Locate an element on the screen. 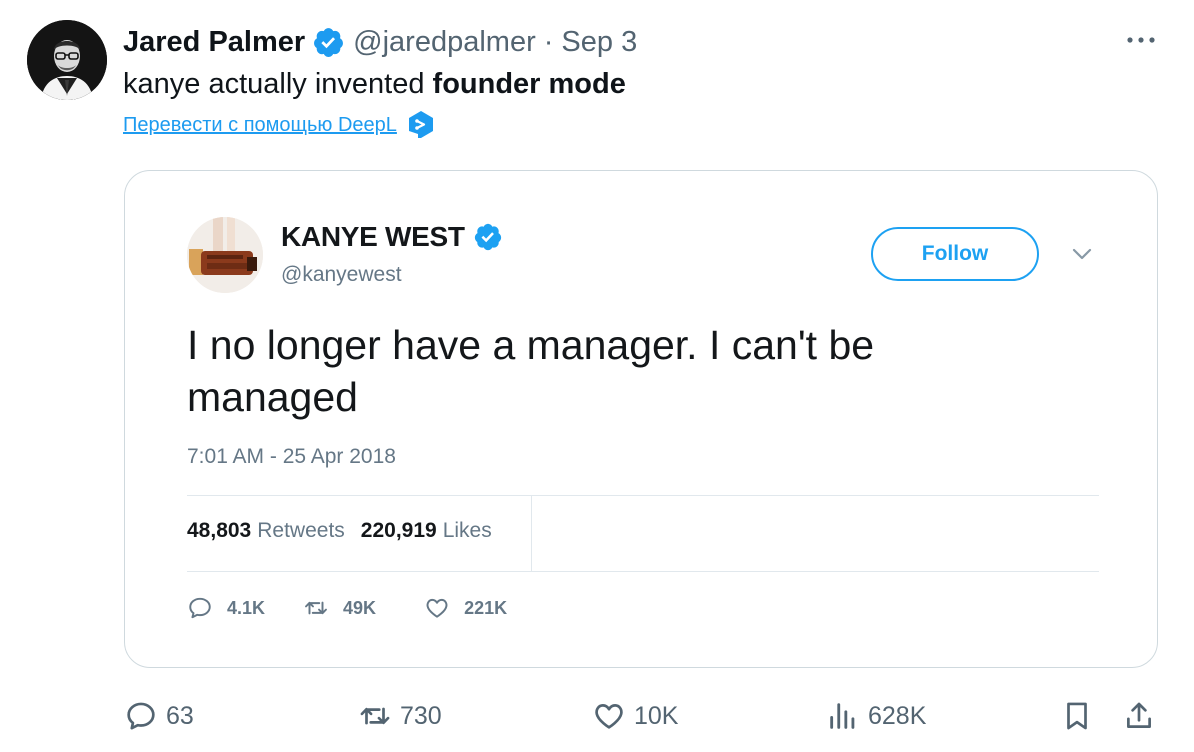  kanye-avatar-image is located at coordinates (225, 255).